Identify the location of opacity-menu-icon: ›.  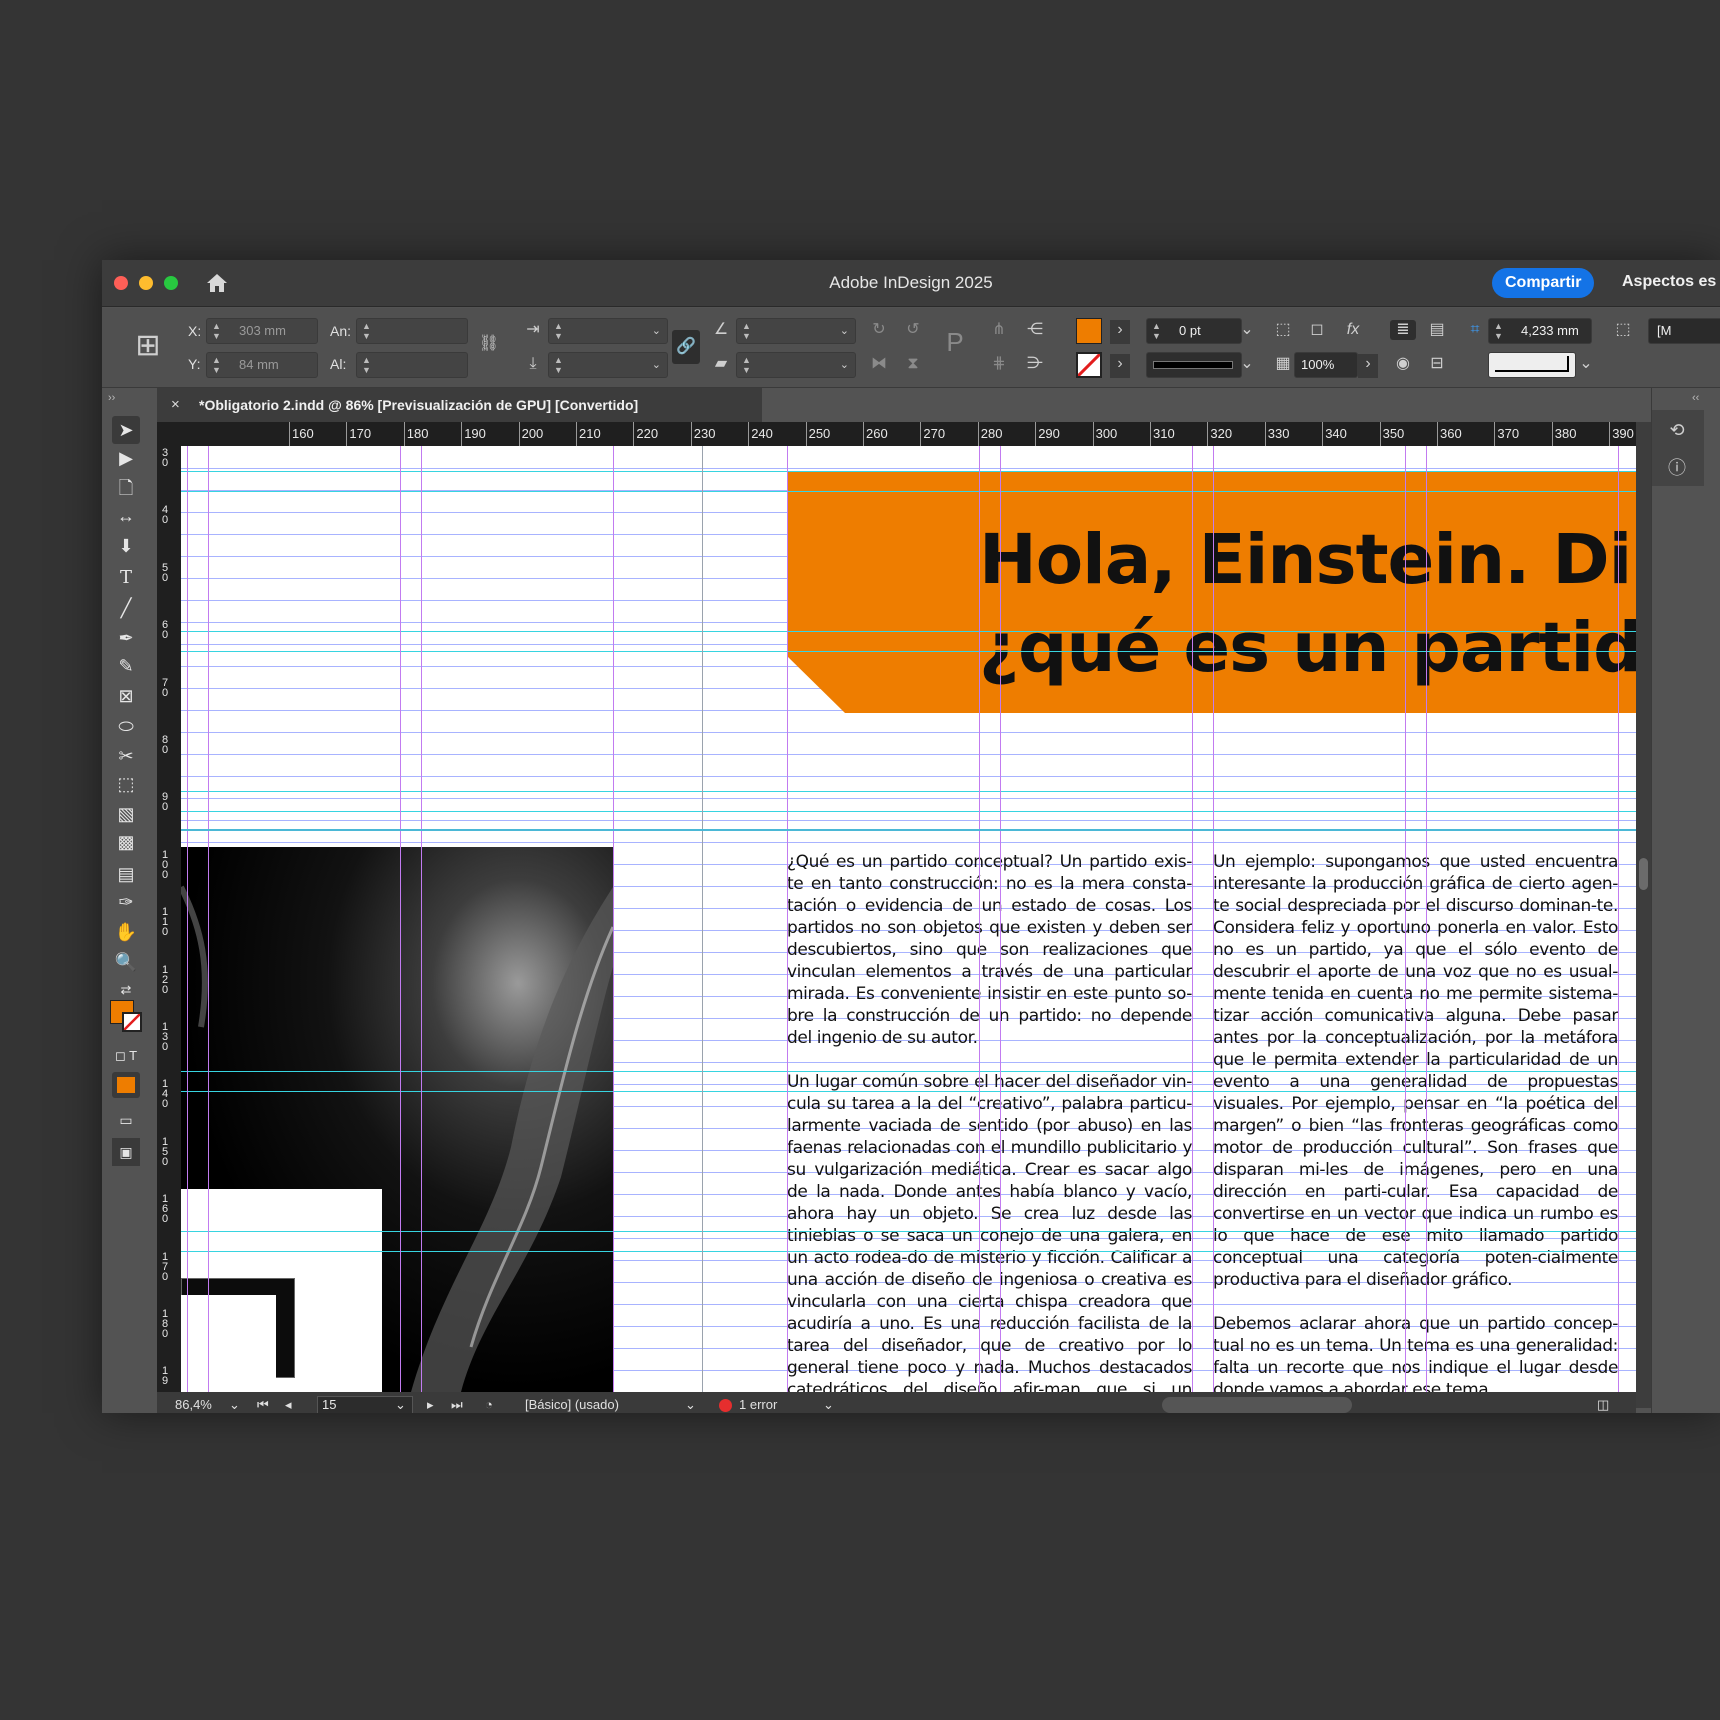
(1368, 366).